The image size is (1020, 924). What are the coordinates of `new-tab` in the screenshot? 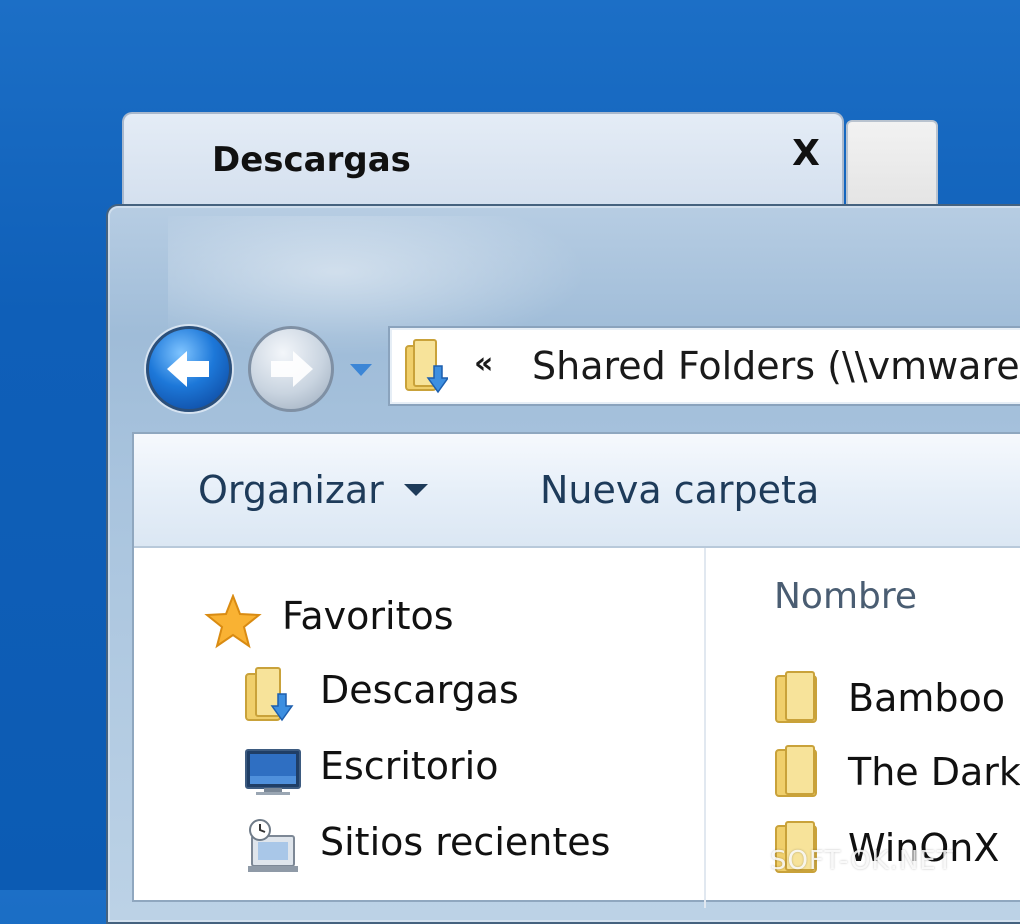 It's located at (892, 166).